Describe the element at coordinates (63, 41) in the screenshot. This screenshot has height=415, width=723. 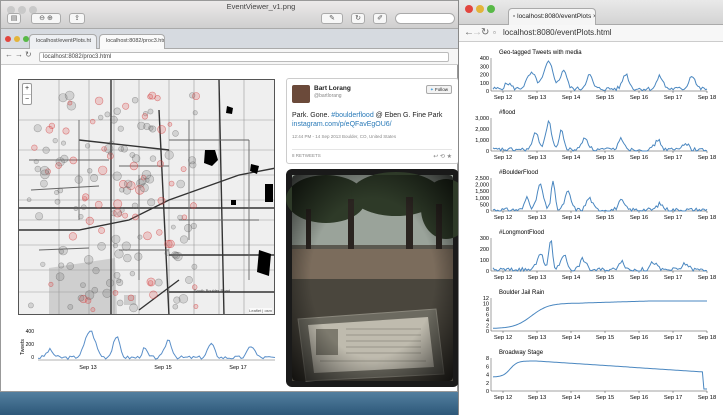
I see `tab-event-plots: localhost/eventPlots.ht` at that location.